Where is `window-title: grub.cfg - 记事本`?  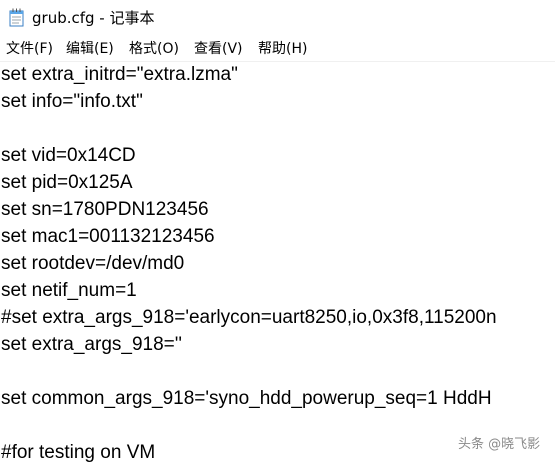 window-title: grub.cfg - 记事本 is located at coordinates (93, 18).